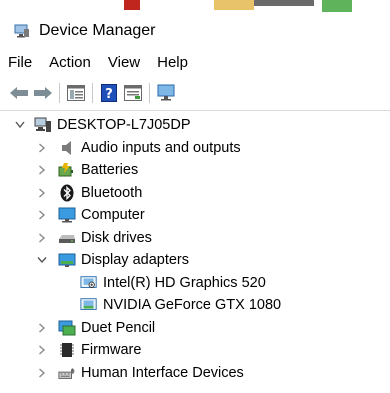 The height and width of the screenshot is (393, 390). I want to click on display-adapter-icon, so click(67, 260).